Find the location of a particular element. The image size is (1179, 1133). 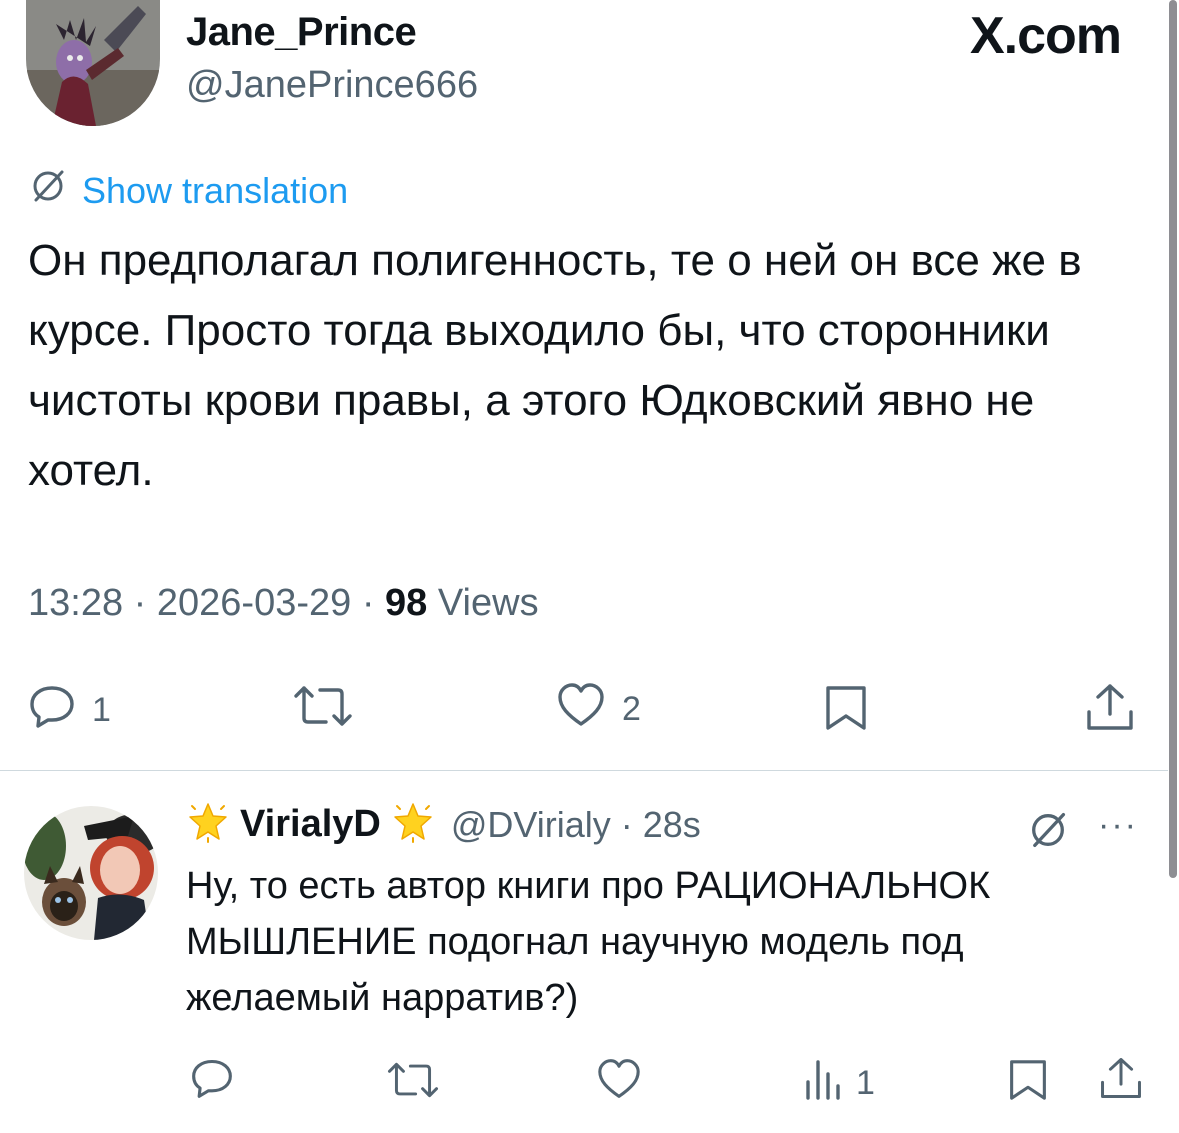

views-count: 98 is located at coordinates (406, 603).